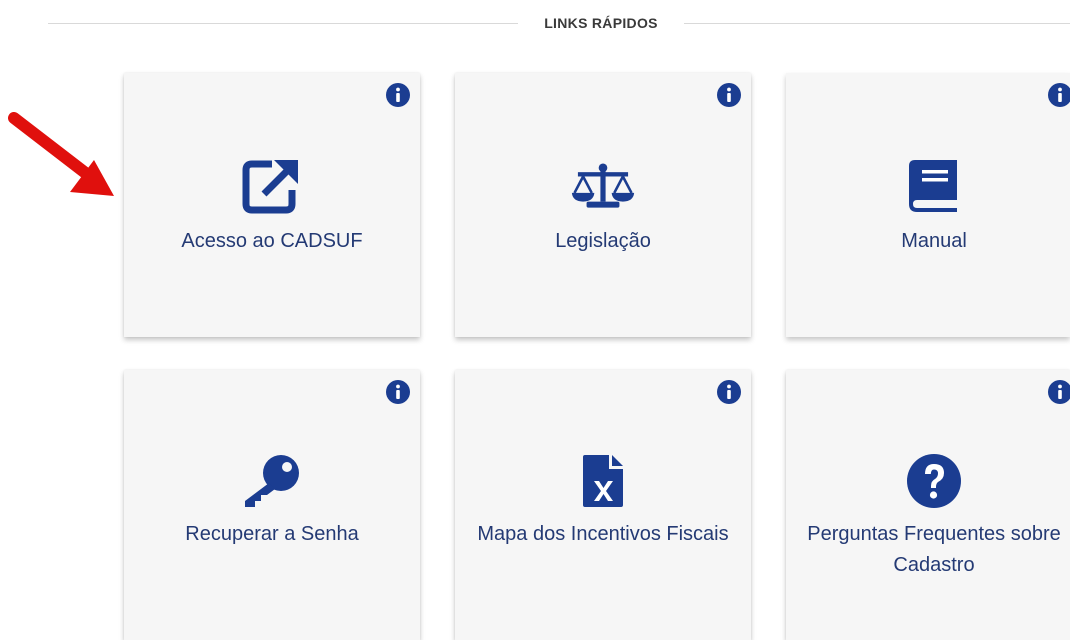 The image size is (1070, 640). I want to click on card-perguntas-frequentes: Perguntas Frequentes sobre Cadastro, so click(928, 505).